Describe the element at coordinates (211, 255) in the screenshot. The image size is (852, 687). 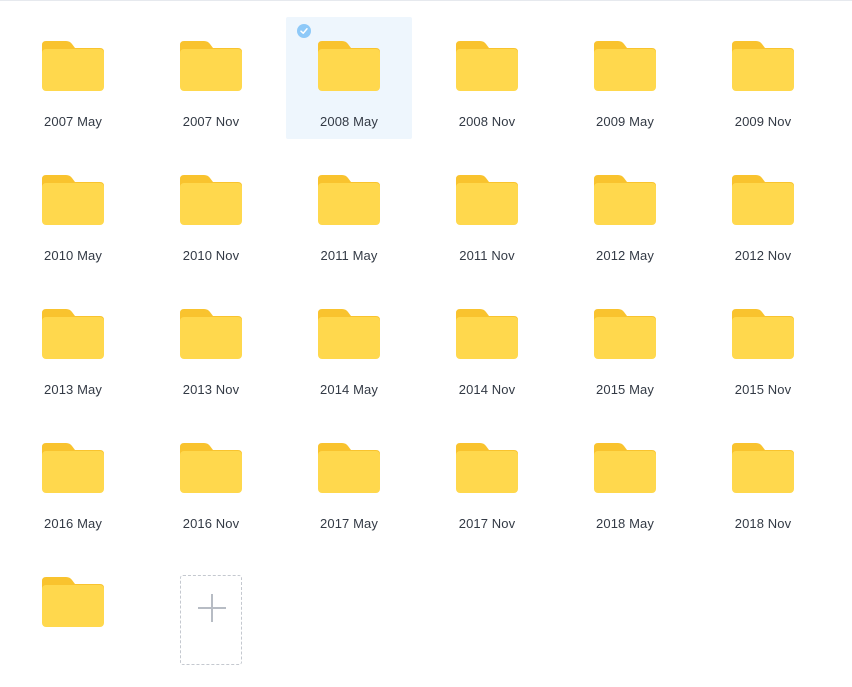
I see `folder-label: 2010 Nov` at that location.